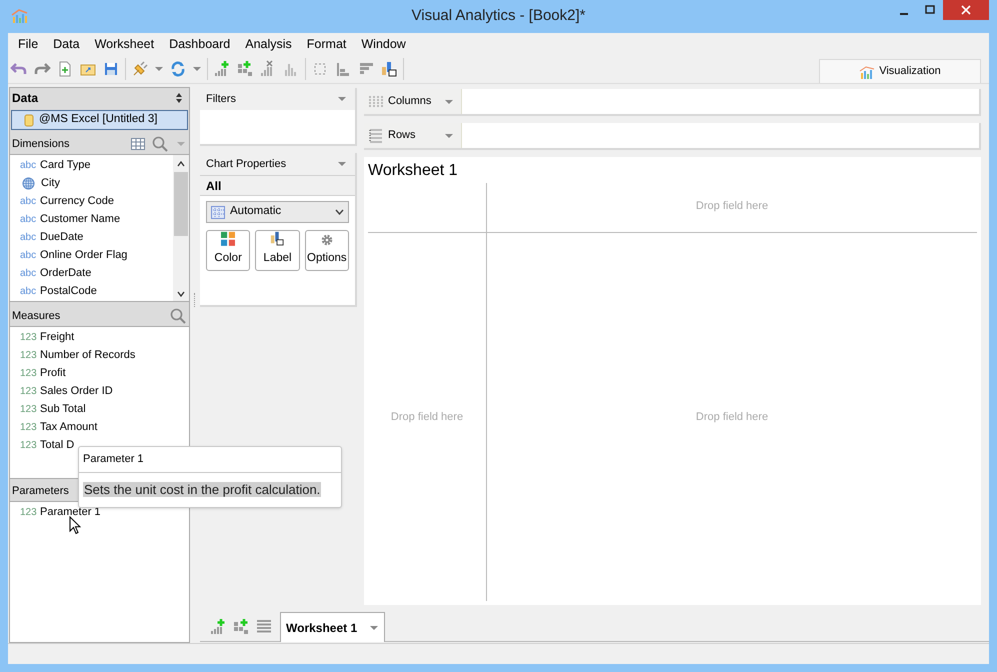 The height and width of the screenshot is (672, 997). What do you see at coordinates (383, 44) in the screenshot?
I see `menu-item: Window` at bounding box center [383, 44].